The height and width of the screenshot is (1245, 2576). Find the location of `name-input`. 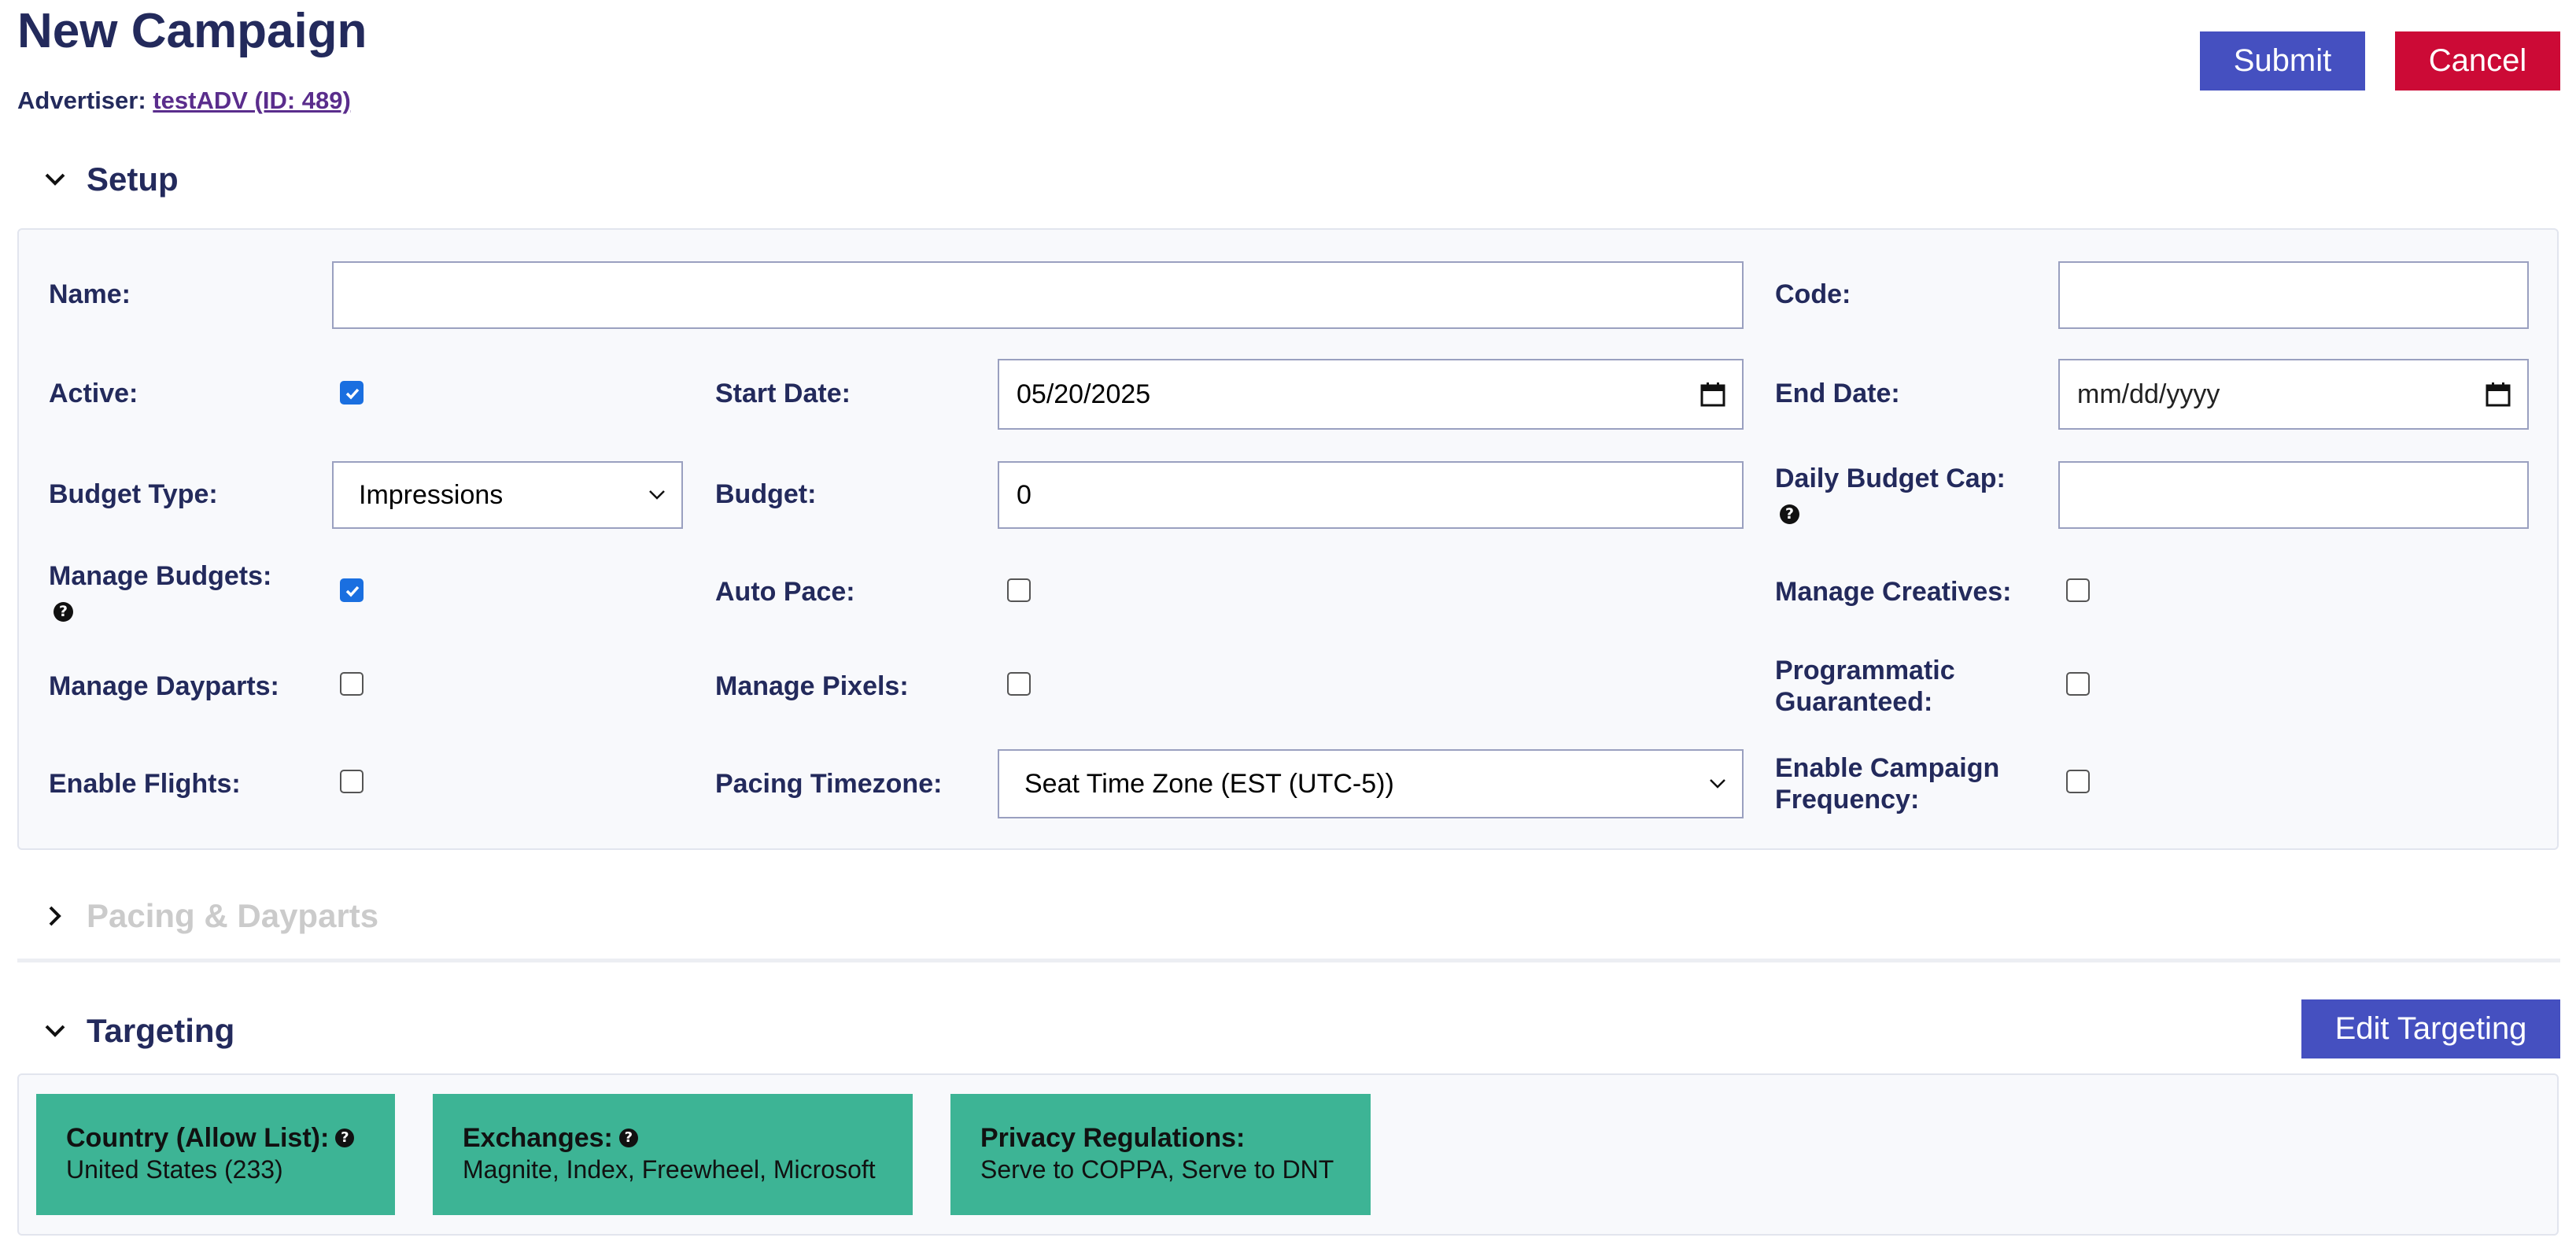

name-input is located at coordinates (1038, 295).